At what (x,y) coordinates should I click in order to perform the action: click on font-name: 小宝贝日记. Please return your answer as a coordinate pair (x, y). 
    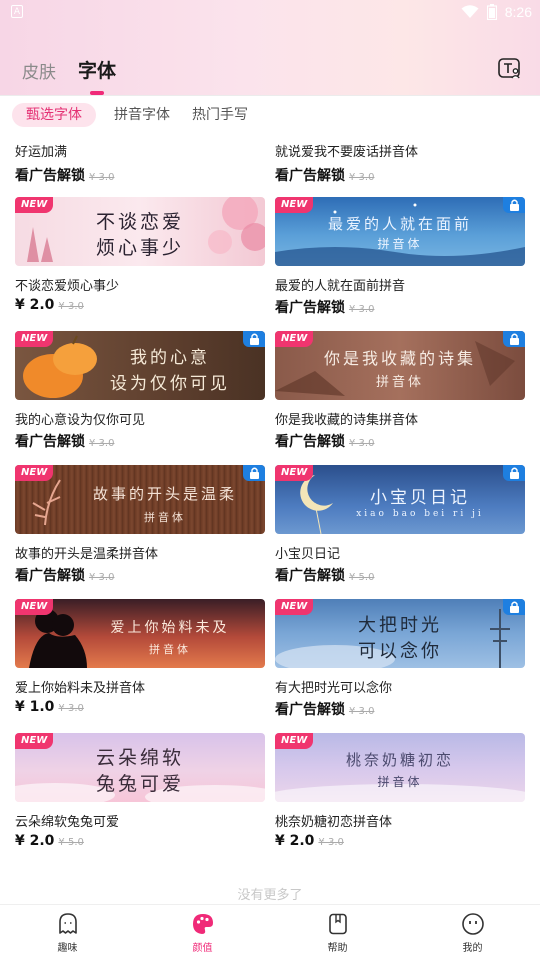
    Looking at the image, I should click on (308, 554).